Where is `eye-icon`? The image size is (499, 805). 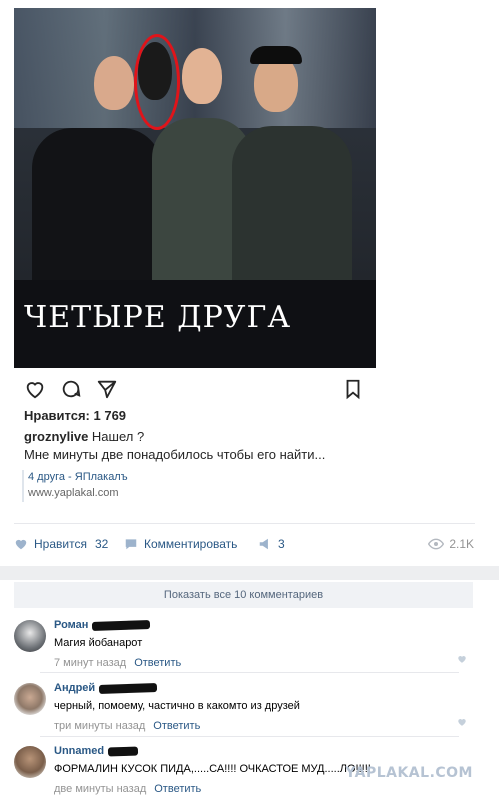
eye-icon is located at coordinates (436, 544).